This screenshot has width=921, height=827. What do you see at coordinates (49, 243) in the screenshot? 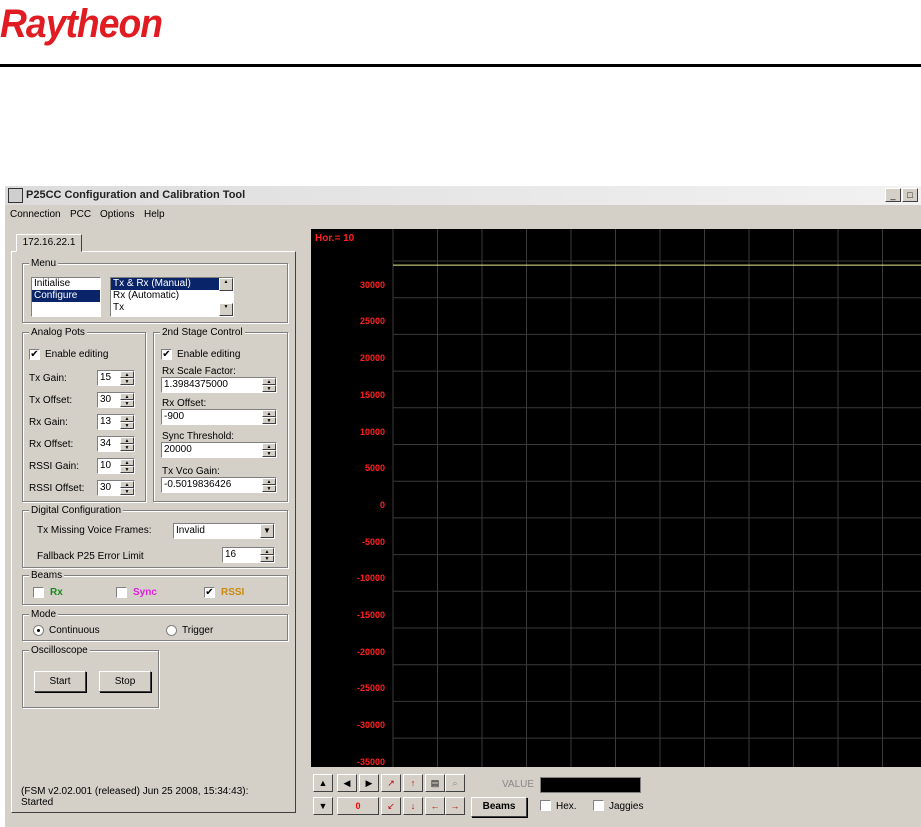
I see `tab-connection: 172.16.22.1` at bounding box center [49, 243].